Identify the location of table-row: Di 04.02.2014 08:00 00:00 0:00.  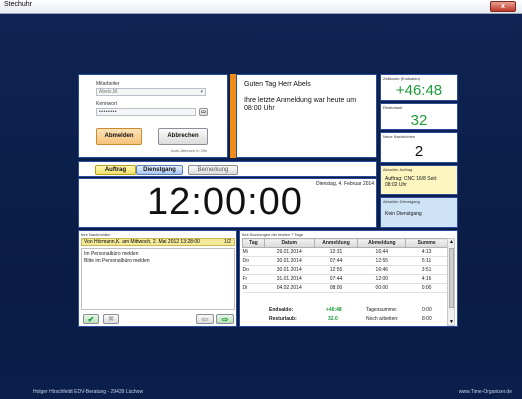
(345, 288).